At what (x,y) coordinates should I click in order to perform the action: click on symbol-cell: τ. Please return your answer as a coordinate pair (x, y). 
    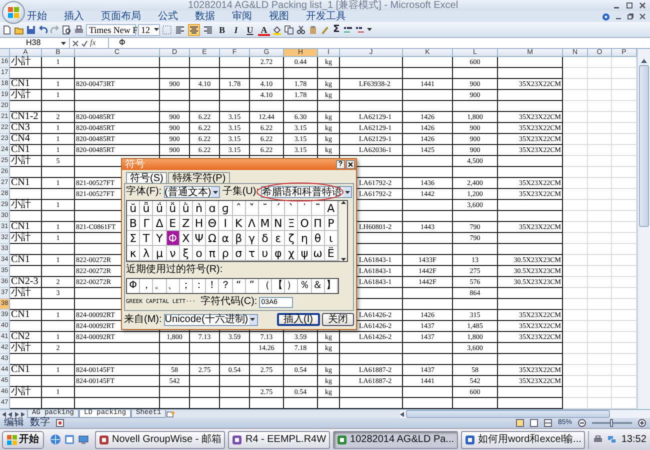
    Looking at the image, I should click on (252, 253).